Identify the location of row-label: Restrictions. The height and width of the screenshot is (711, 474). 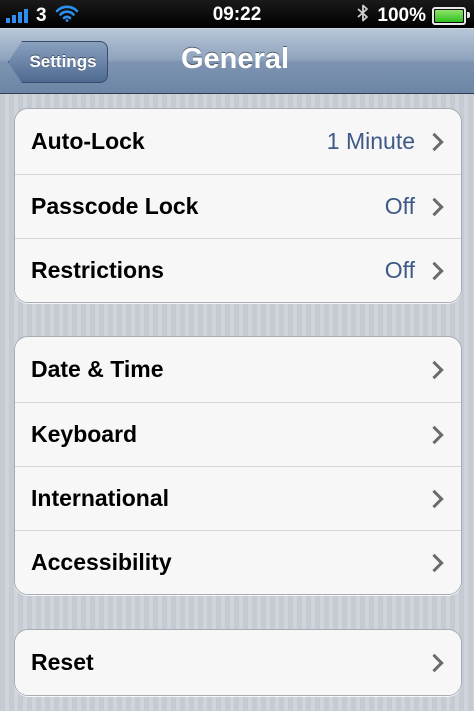
(97, 270).